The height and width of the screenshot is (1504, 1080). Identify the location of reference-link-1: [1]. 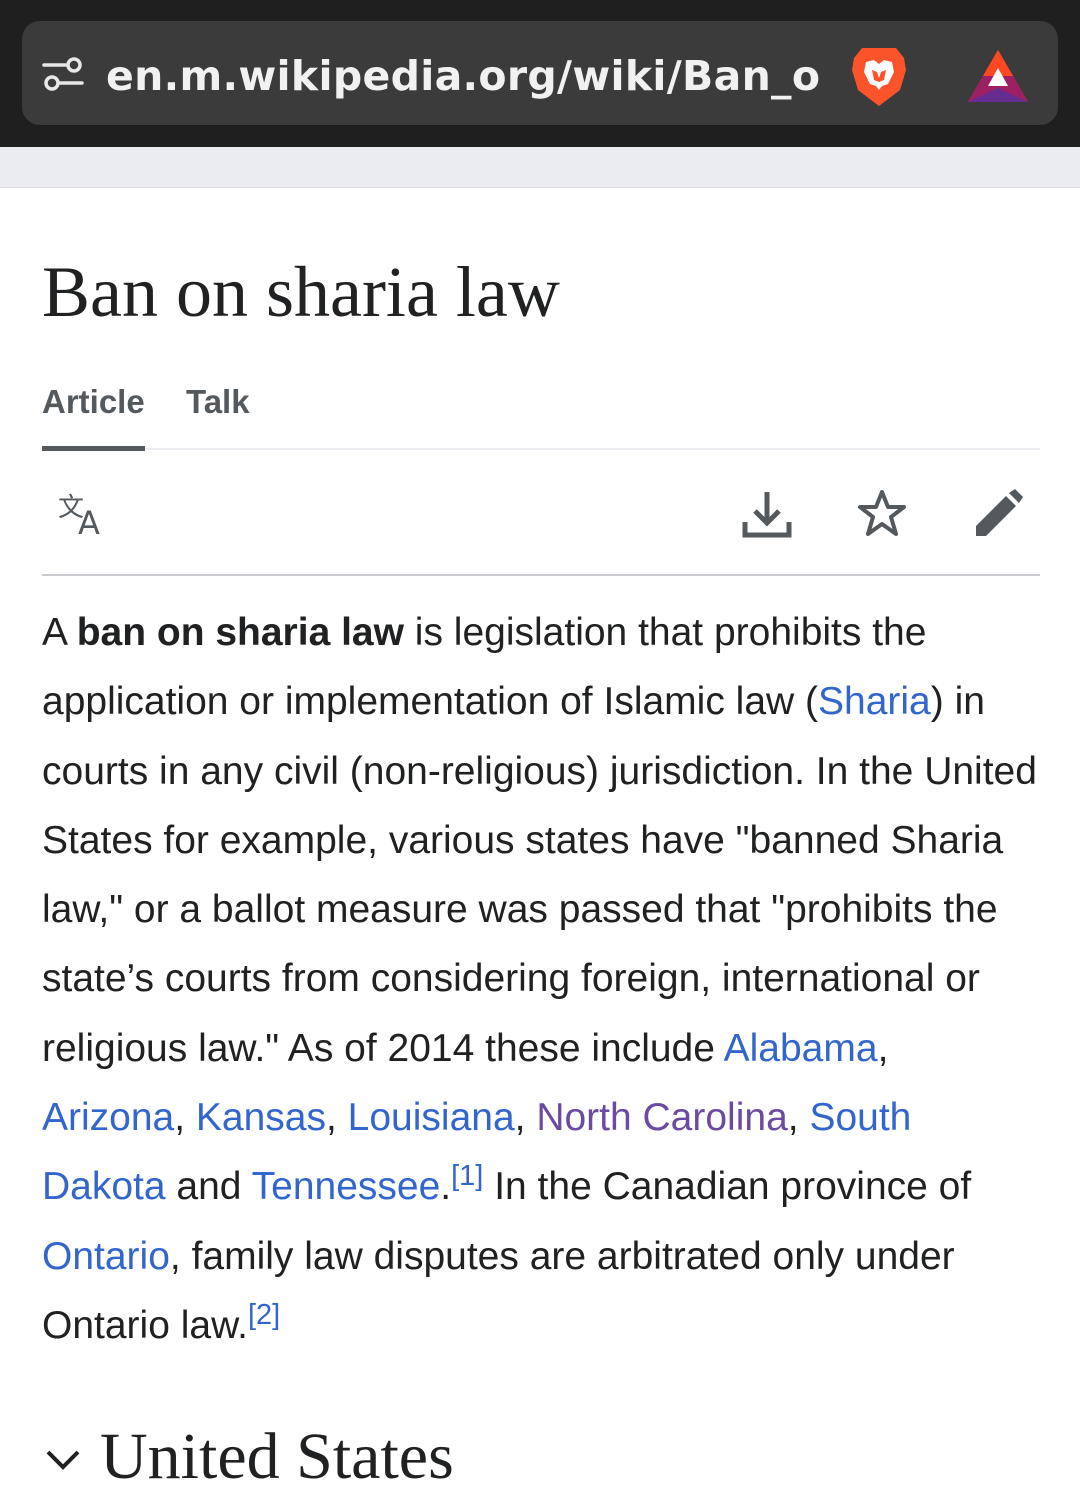
(467, 1176).